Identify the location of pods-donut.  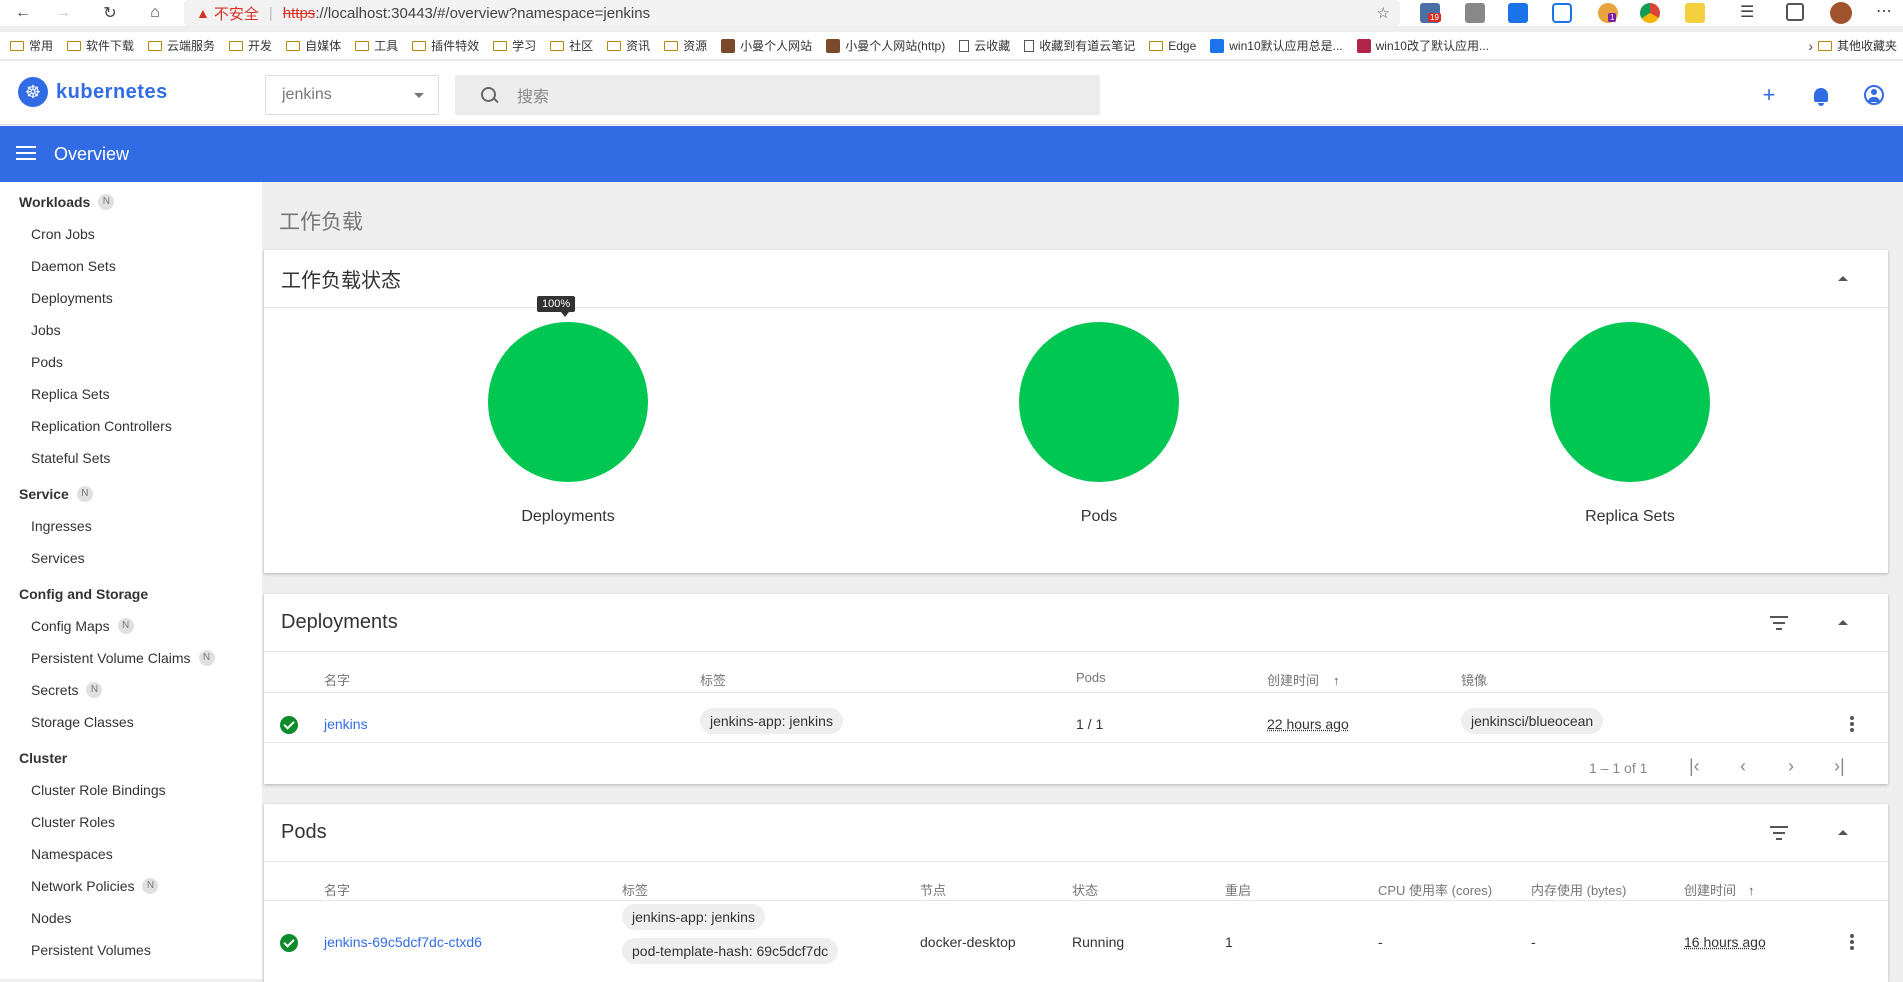
(1099, 402).